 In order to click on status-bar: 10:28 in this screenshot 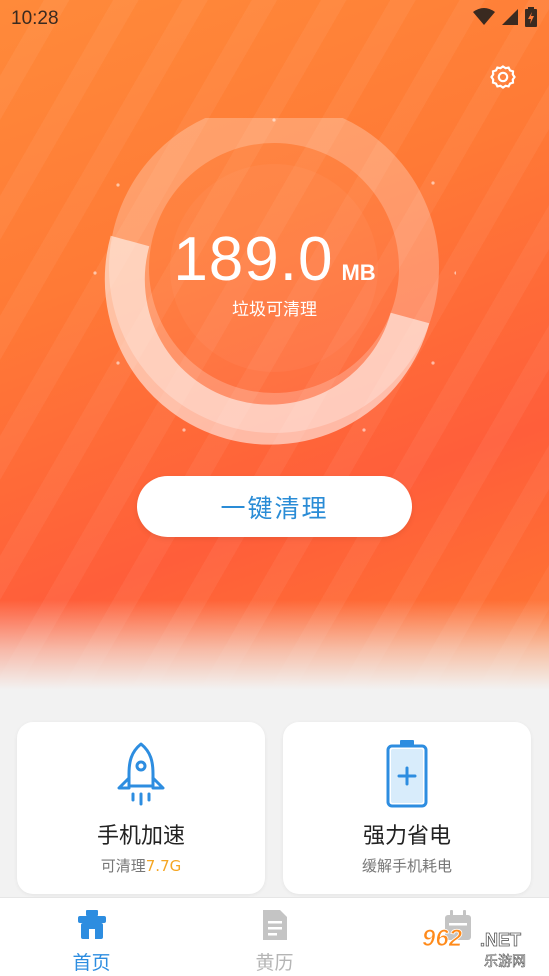, I will do `click(274, 19)`.